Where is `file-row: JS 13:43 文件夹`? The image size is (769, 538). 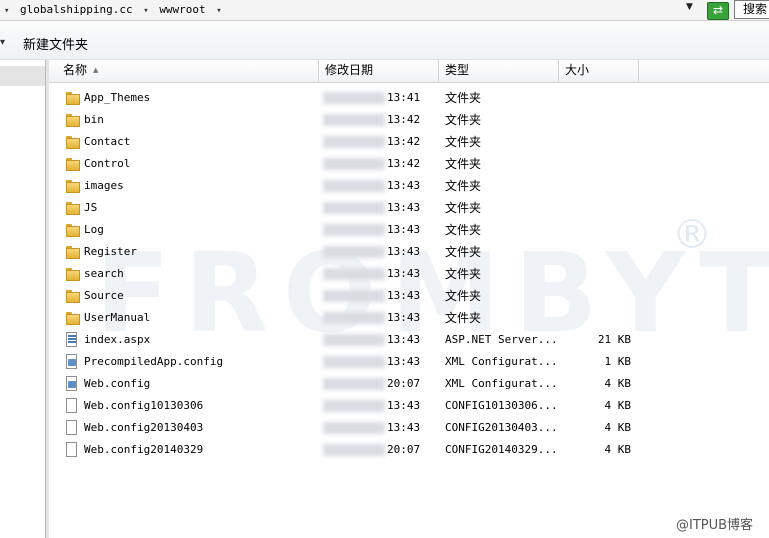 file-row: JS 13:43 文件夹 is located at coordinates (409, 208).